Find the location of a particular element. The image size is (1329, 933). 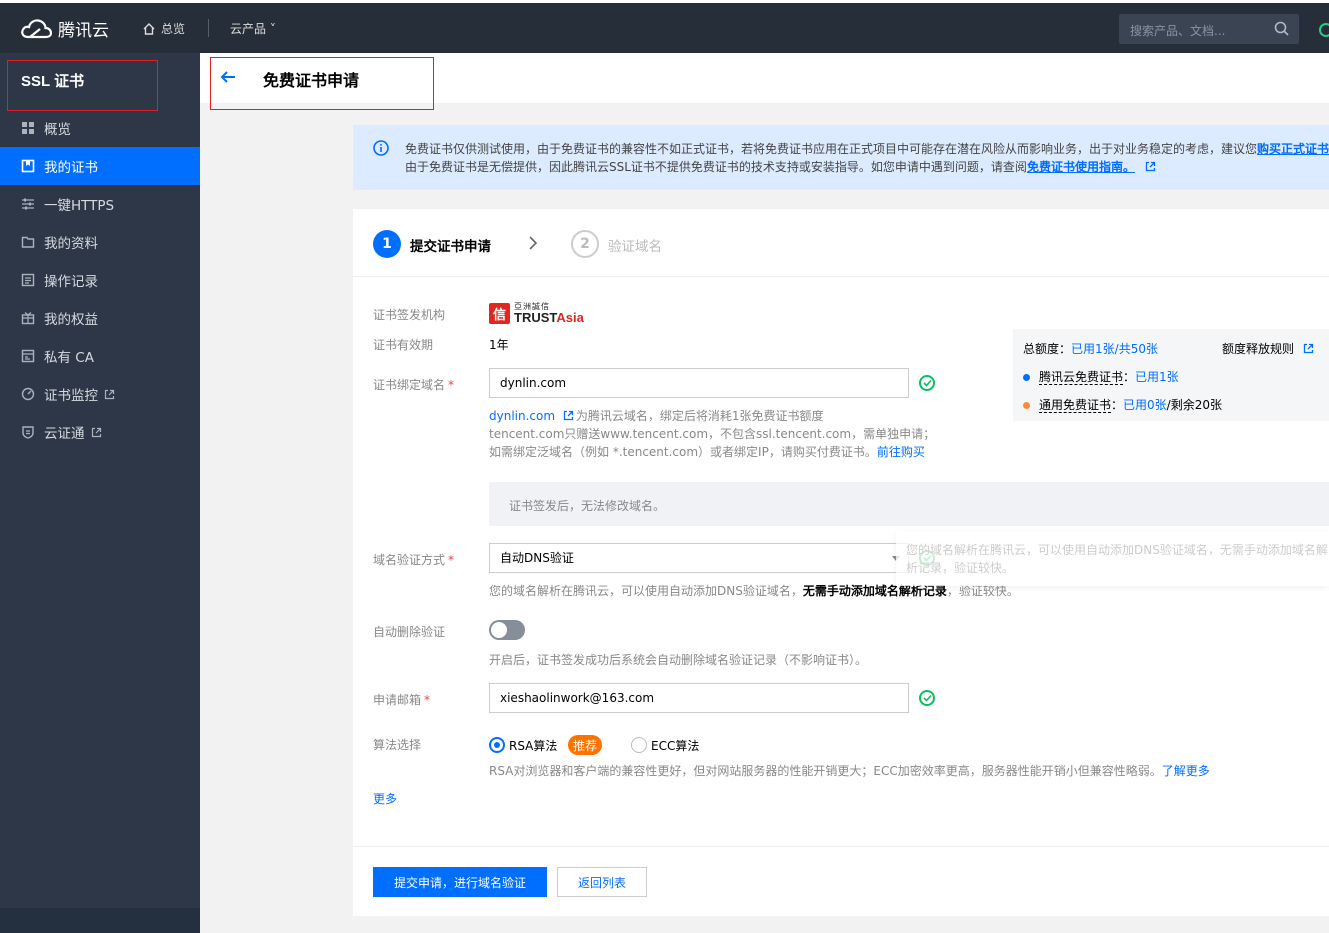

chevron-right-icon is located at coordinates (533, 243).